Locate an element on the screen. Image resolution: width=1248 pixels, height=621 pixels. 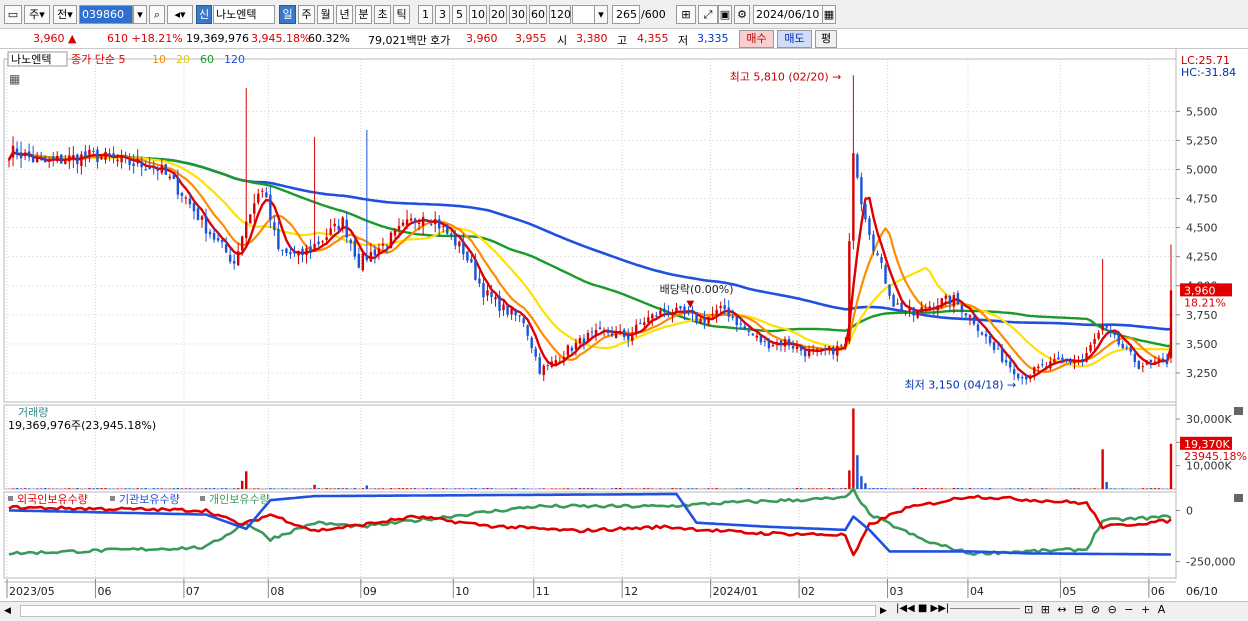
high-label: 고 is located at coordinates (622, 40).